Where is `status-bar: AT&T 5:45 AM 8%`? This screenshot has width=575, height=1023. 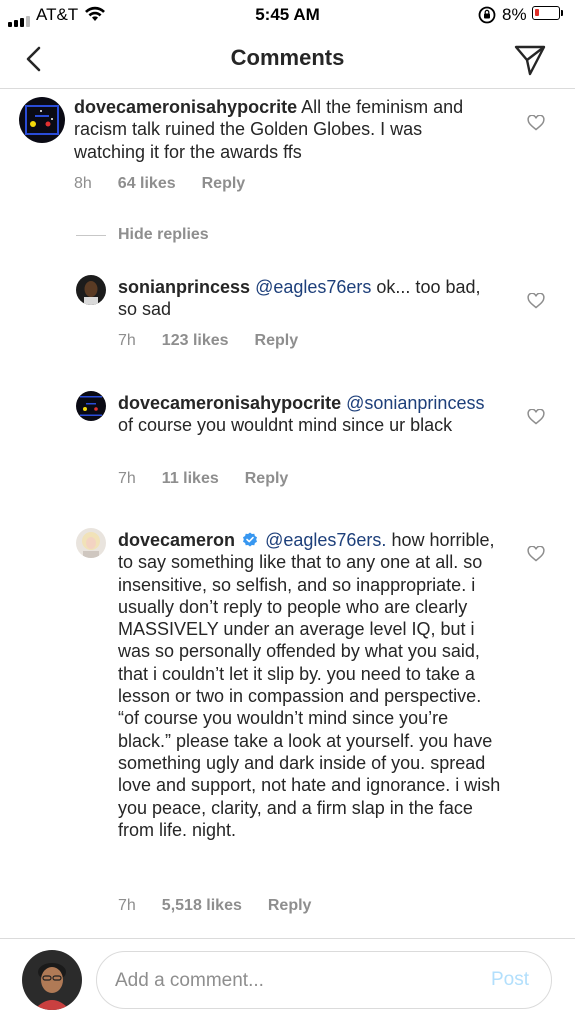
status-bar: AT&T 5:45 AM 8% is located at coordinates (287, 15).